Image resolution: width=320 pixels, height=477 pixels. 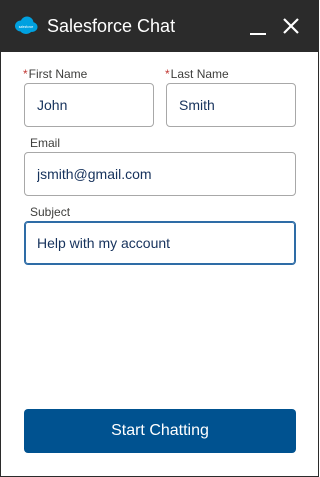 I want to click on start-chatting-button: Start Chatting, so click(x=160, y=431).